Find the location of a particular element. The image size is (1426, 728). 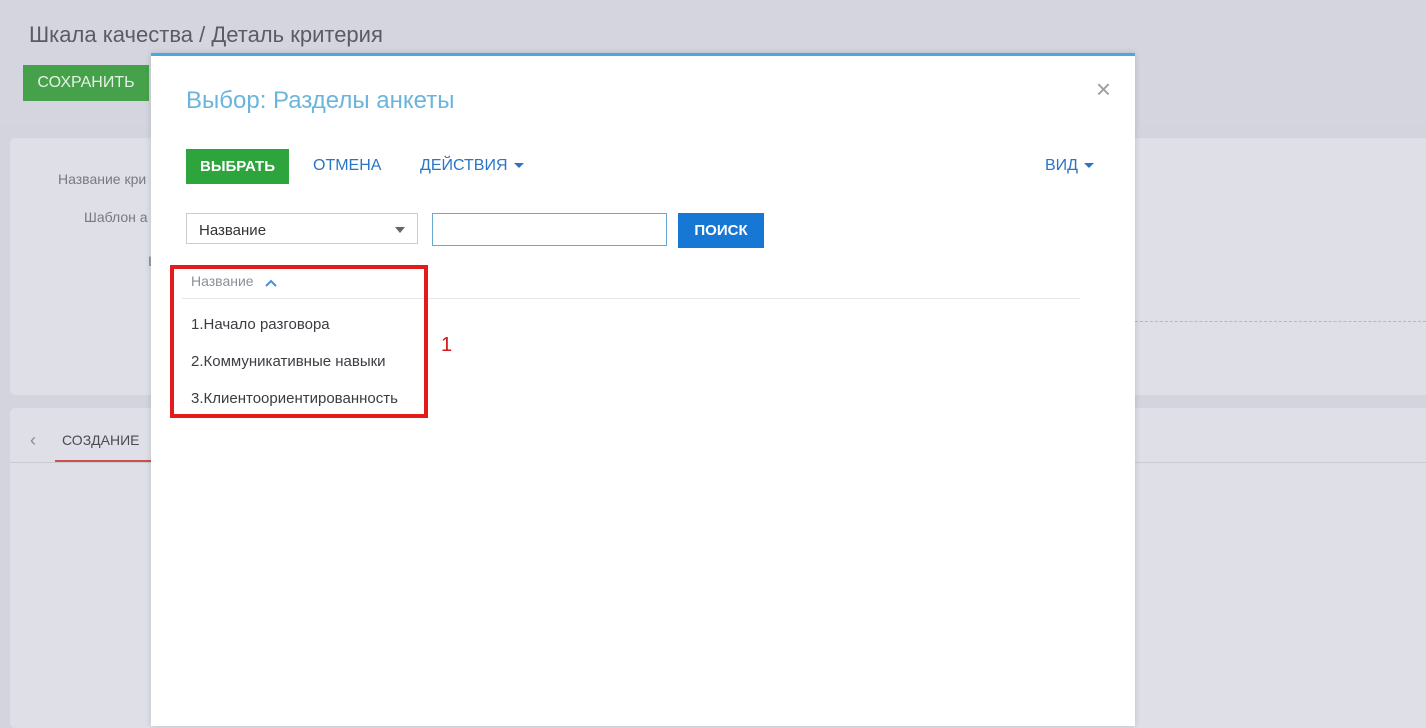

view-menu-button: ВИД is located at coordinates (1070, 166).